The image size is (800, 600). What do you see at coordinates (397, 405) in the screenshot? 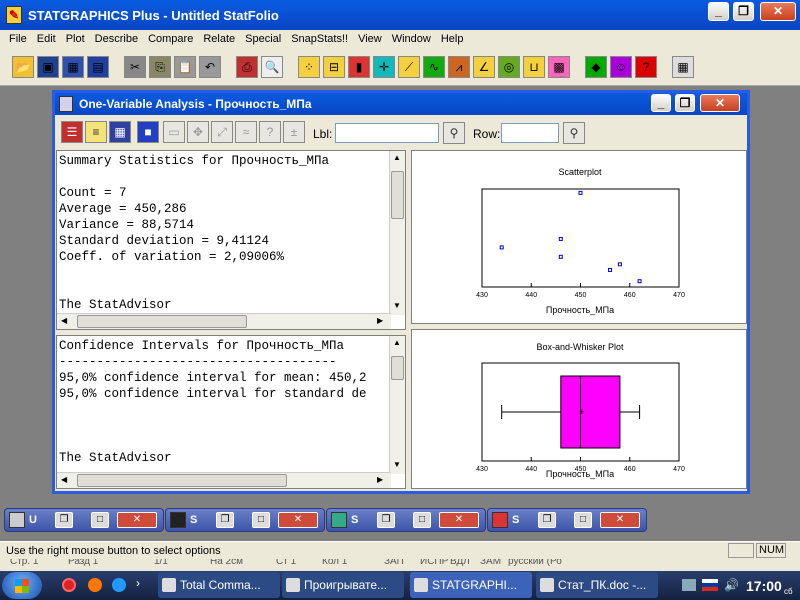
I see `ci-vscroll: ▲ ▼` at bounding box center [397, 405].